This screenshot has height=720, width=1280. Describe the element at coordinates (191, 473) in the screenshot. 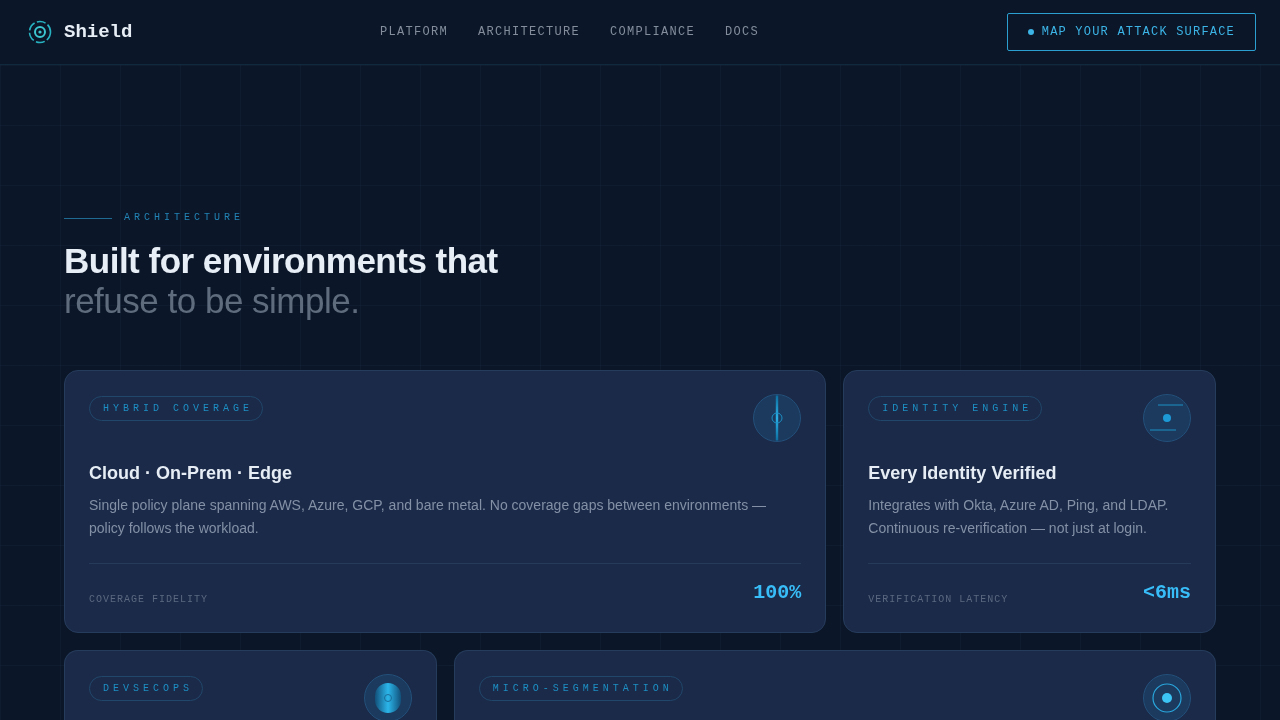

I see `card-title: Cloud · On-Prem · Edge` at that location.